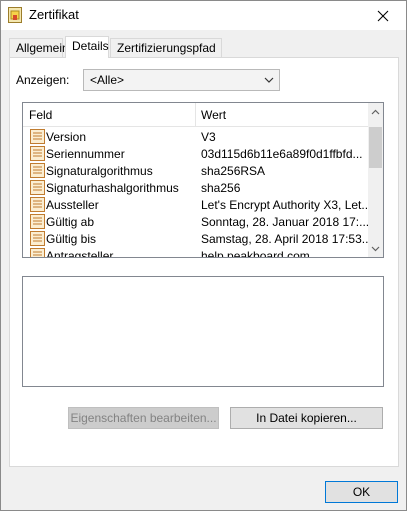 Image resolution: width=407 pixels, height=511 pixels. I want to click on scrollbar-thumb, so click(375, 147).